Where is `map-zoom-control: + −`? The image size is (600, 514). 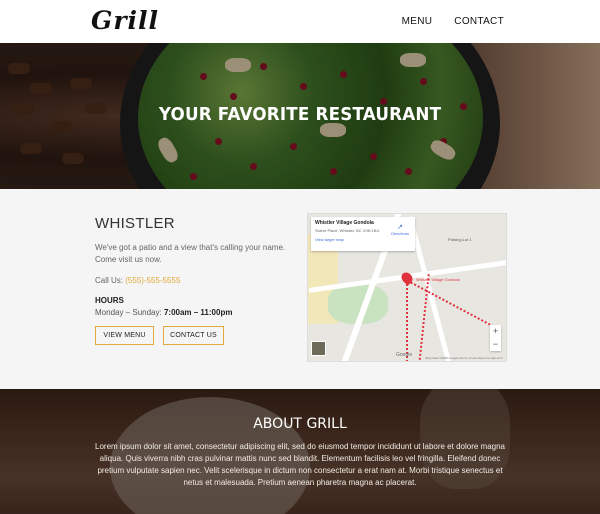 map-zoom-control: + − is located at coordinates (495, 338).